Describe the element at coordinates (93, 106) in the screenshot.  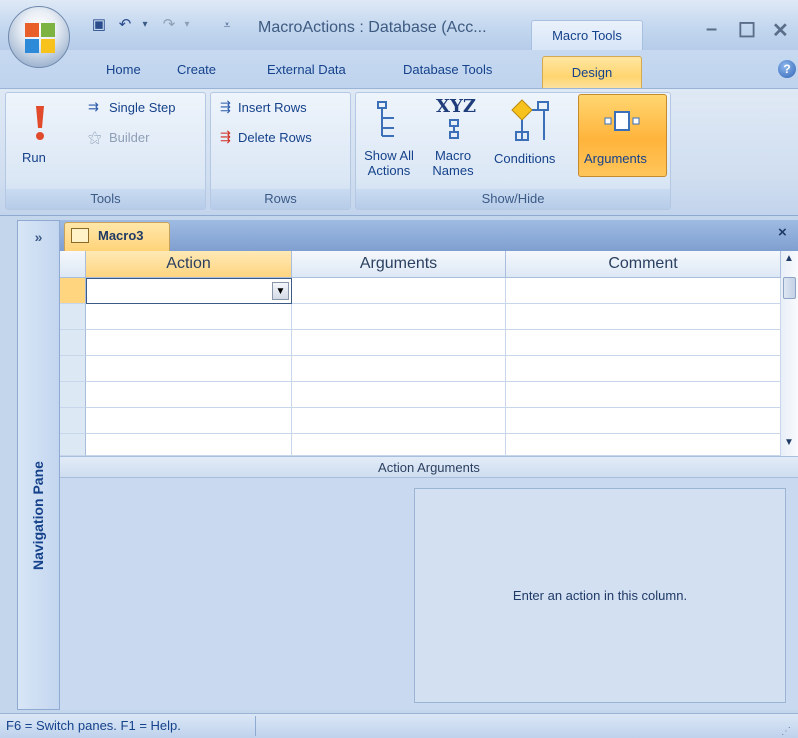
I see `single-step-icon: ⇉` at that location.